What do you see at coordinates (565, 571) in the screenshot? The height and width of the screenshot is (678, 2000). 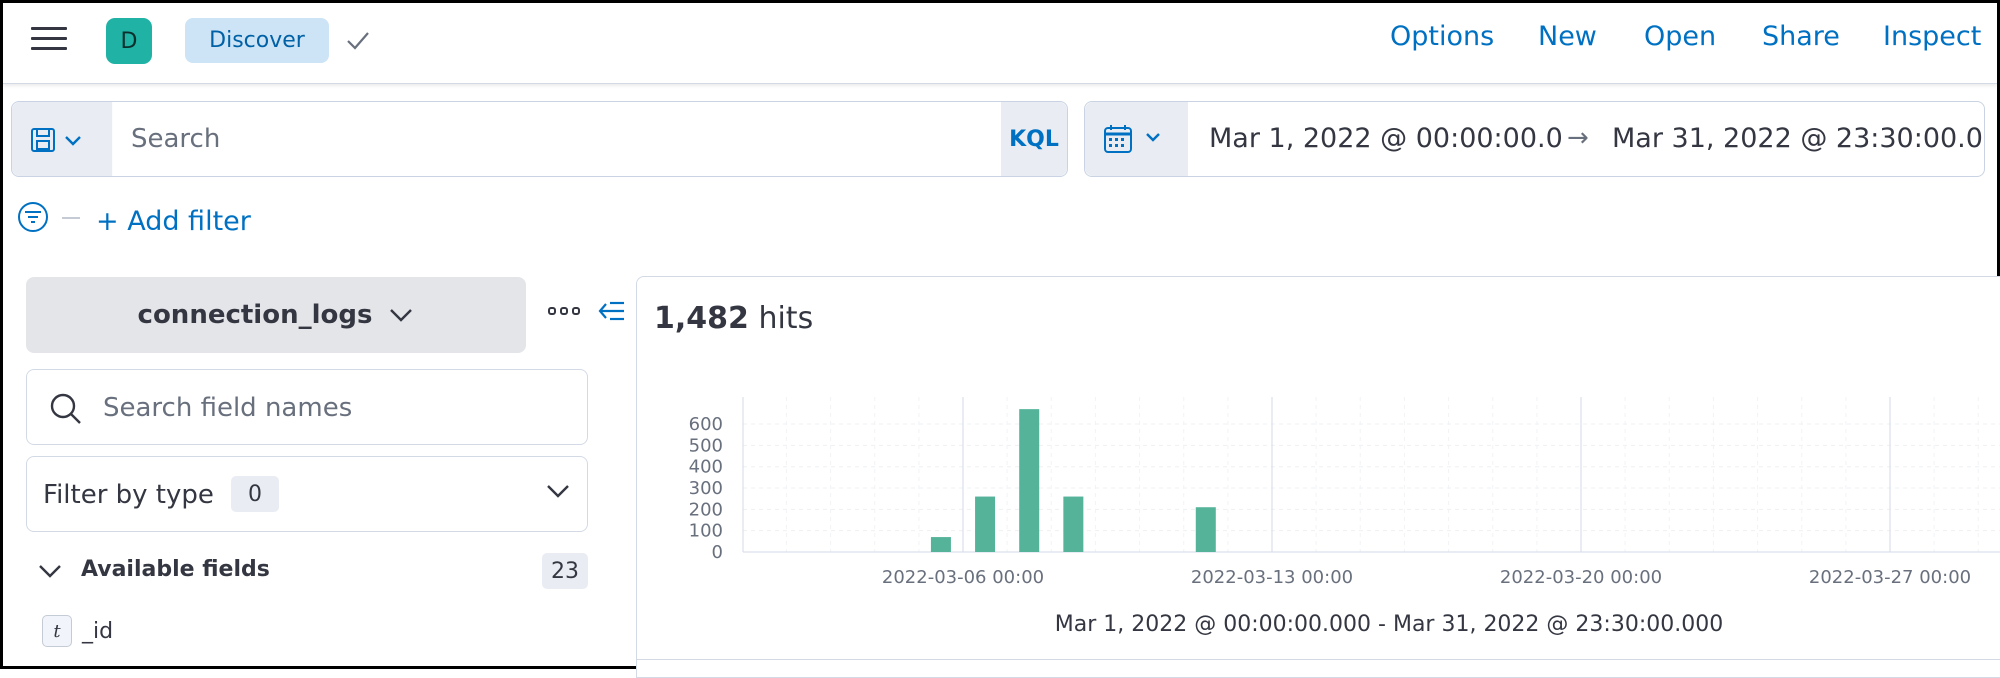 I see `available-fields-count: 23` at bounding box center [565, 571].